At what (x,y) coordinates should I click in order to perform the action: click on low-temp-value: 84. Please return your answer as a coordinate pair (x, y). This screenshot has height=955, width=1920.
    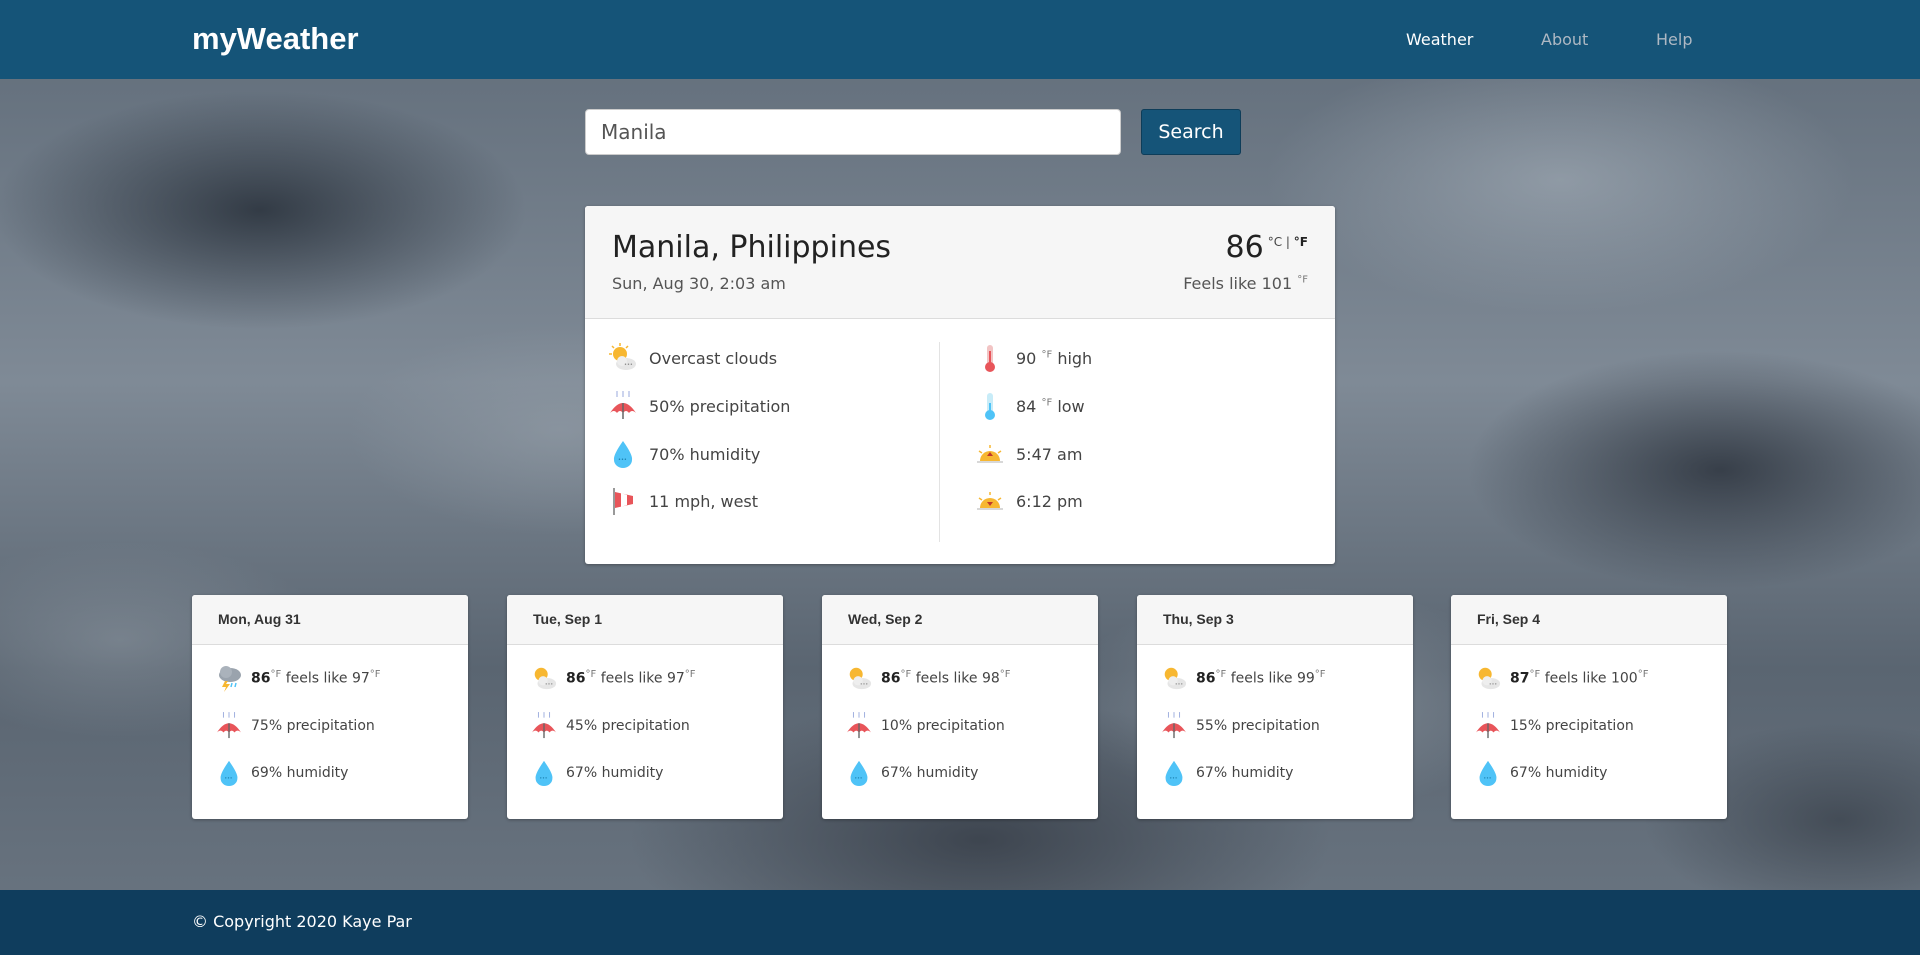
    Looking at the image, I should click on (1026, 406).